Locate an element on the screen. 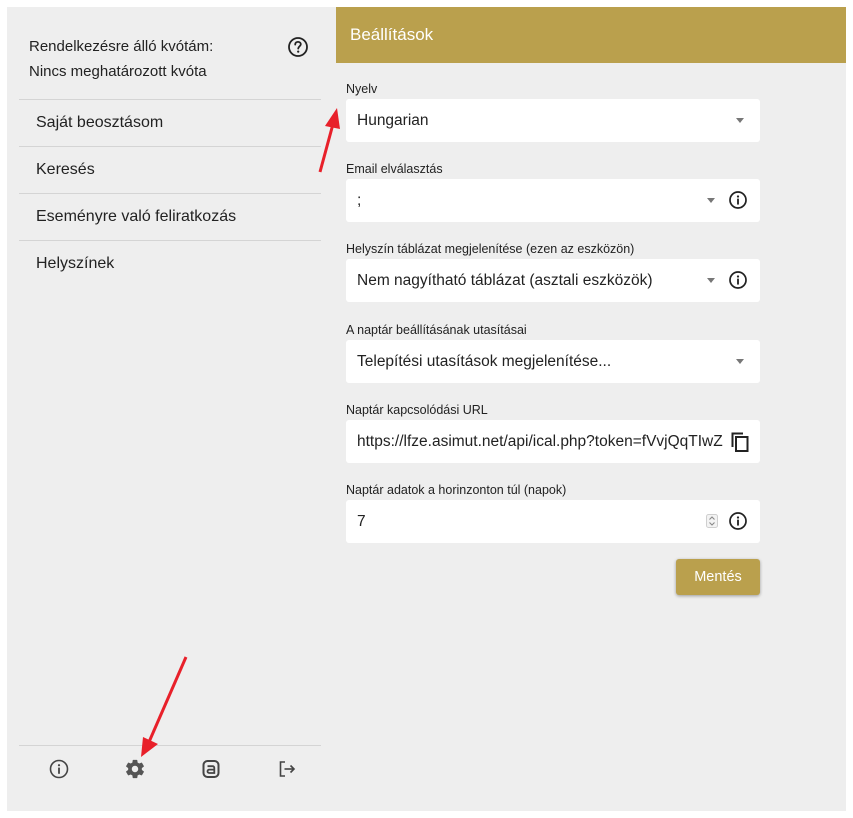 The width and height of the screenshot is (853, 818). email-separator-label: Email elválasztás is located at coordinates (394, 169).